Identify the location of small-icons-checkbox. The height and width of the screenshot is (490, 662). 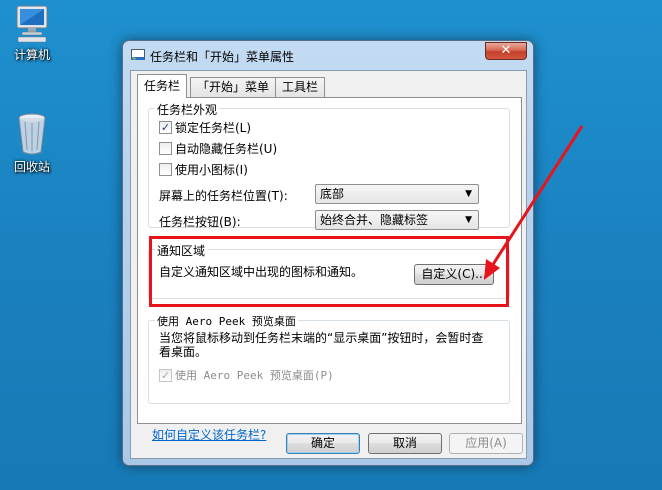
(165, 169).